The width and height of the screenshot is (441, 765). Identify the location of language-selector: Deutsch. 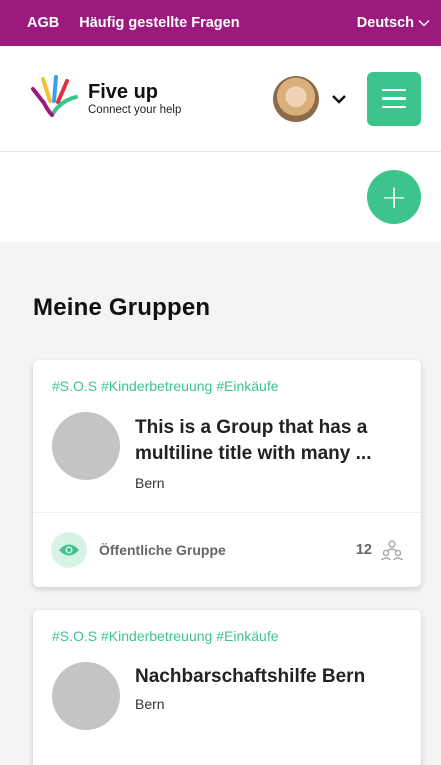
(393, 23).